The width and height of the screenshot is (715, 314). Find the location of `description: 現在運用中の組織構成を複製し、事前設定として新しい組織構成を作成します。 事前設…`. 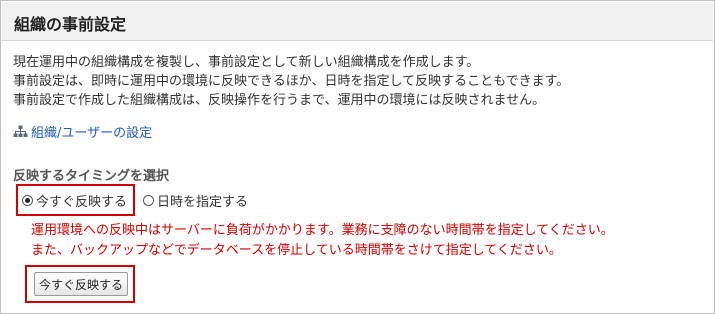

description: 現在運用中の組織構成を複製し、事前設定として新しい組織構成を作成します。 事前設… is located at coordinates (291, 81).